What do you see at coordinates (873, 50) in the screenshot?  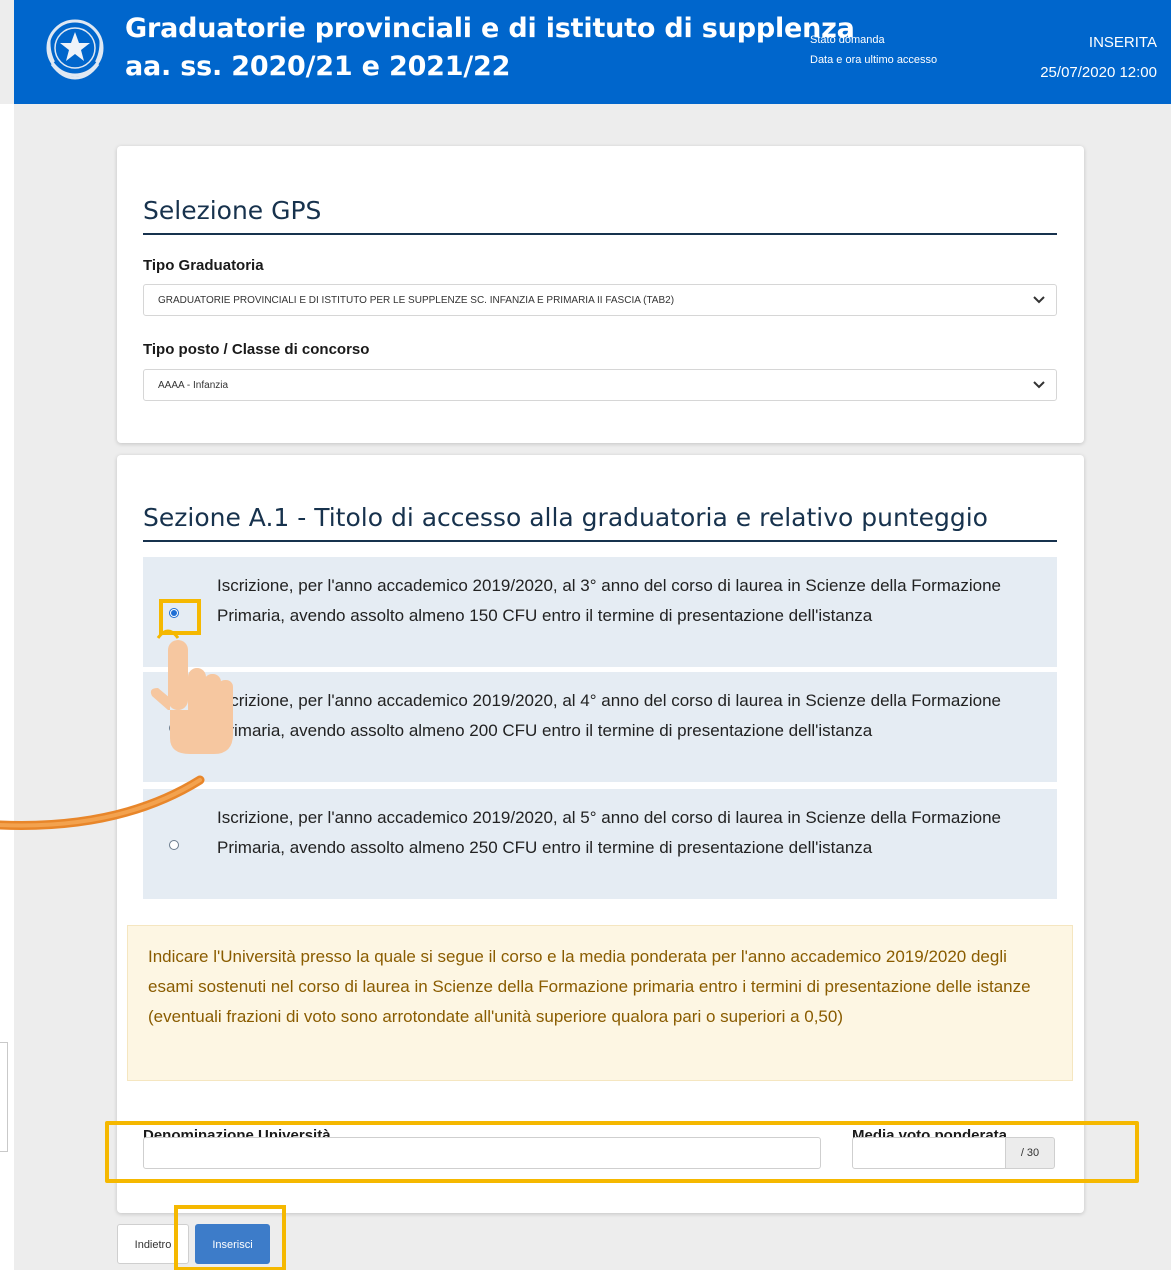 I see `status-labels: Stato domanda Data e ora ultimo accesso` at bounding box center [873, 50].